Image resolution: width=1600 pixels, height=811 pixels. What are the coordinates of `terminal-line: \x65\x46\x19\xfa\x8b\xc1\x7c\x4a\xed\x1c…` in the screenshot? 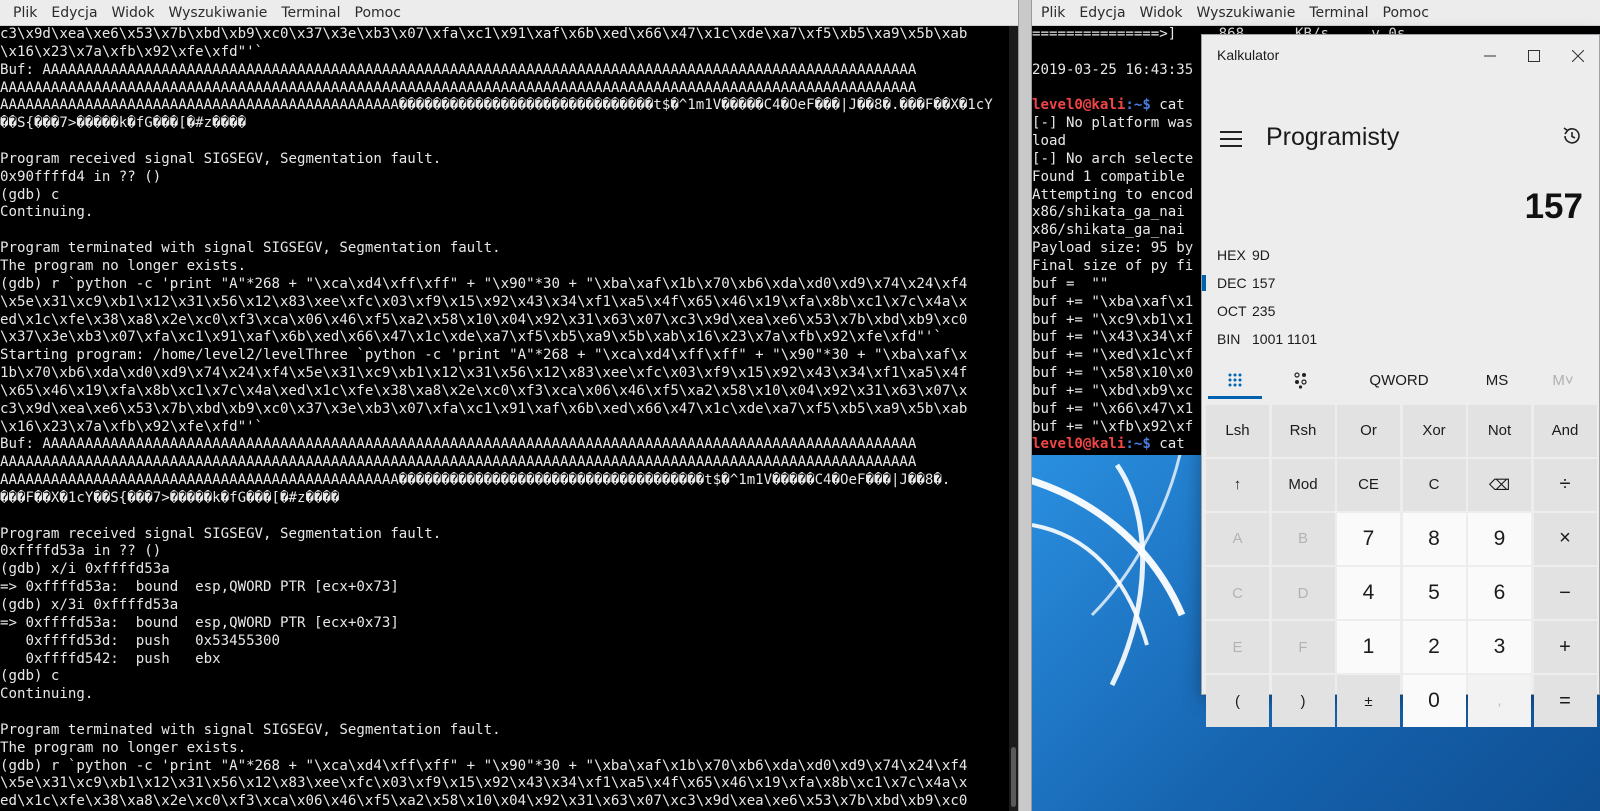 It's located at (484, 390).